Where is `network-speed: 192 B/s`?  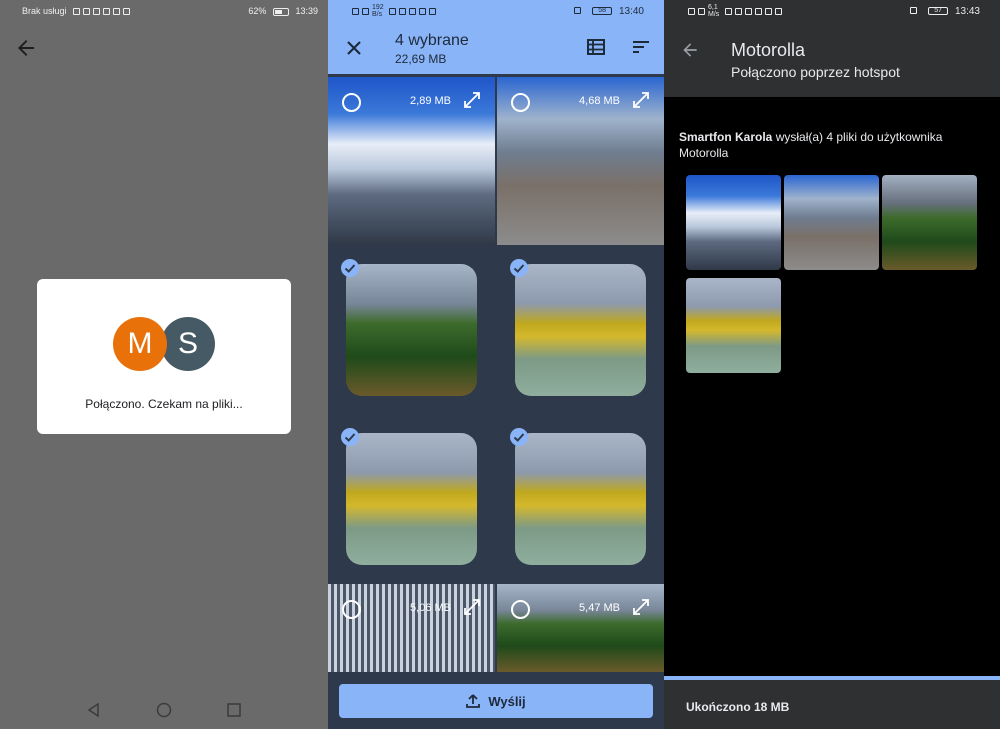 network-speed: 192 B/s is located at coordinates (378, 11).